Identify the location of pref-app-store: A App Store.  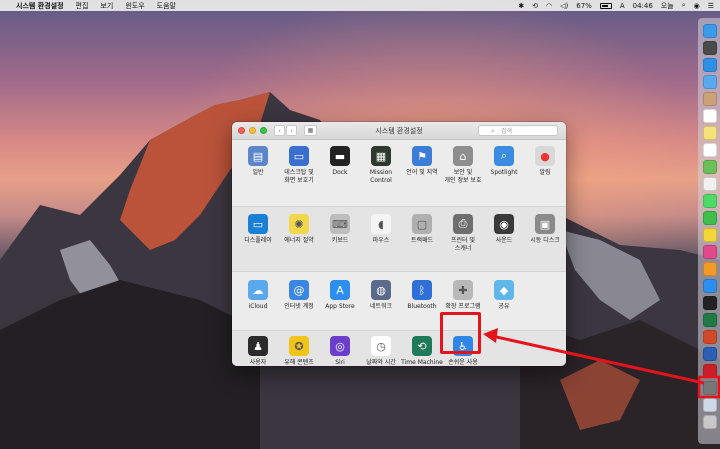
(340, 295).